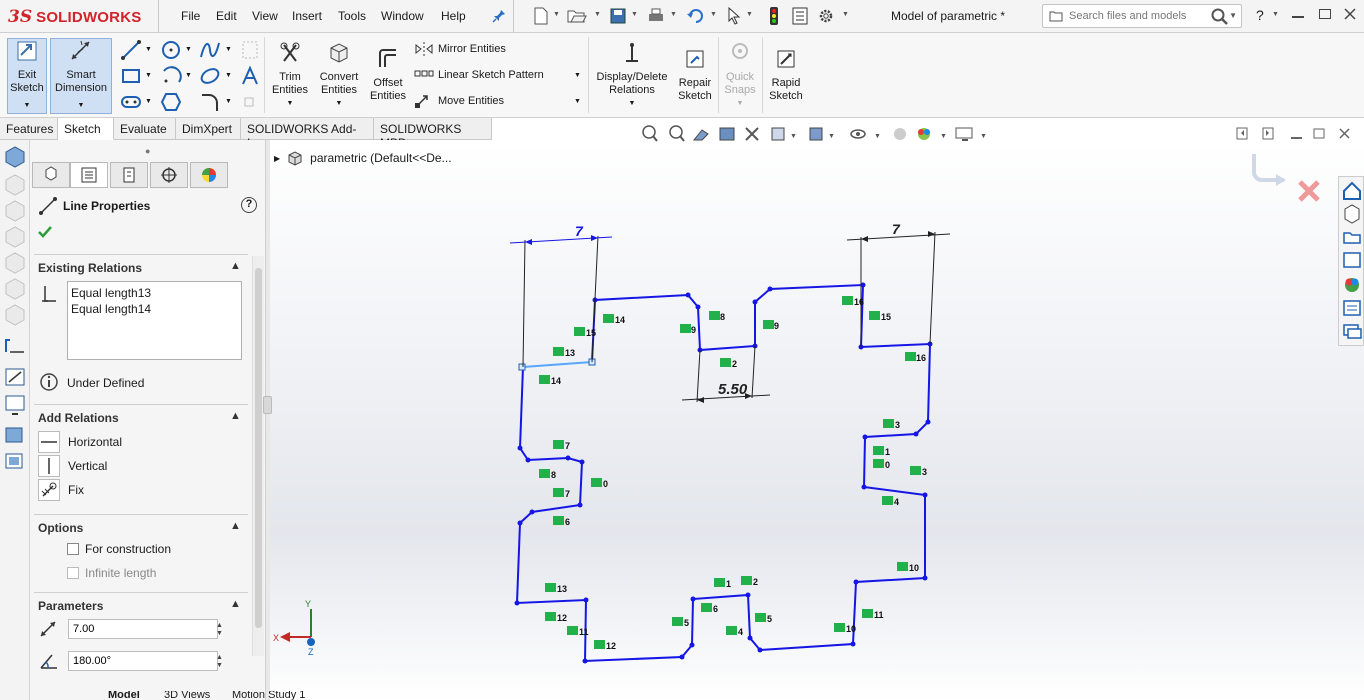 The height and width of the screenshot is (700, 1364). Describe the element at coordinates (49, 442) in the screenshot. I see `horizontal-icon` at that location.